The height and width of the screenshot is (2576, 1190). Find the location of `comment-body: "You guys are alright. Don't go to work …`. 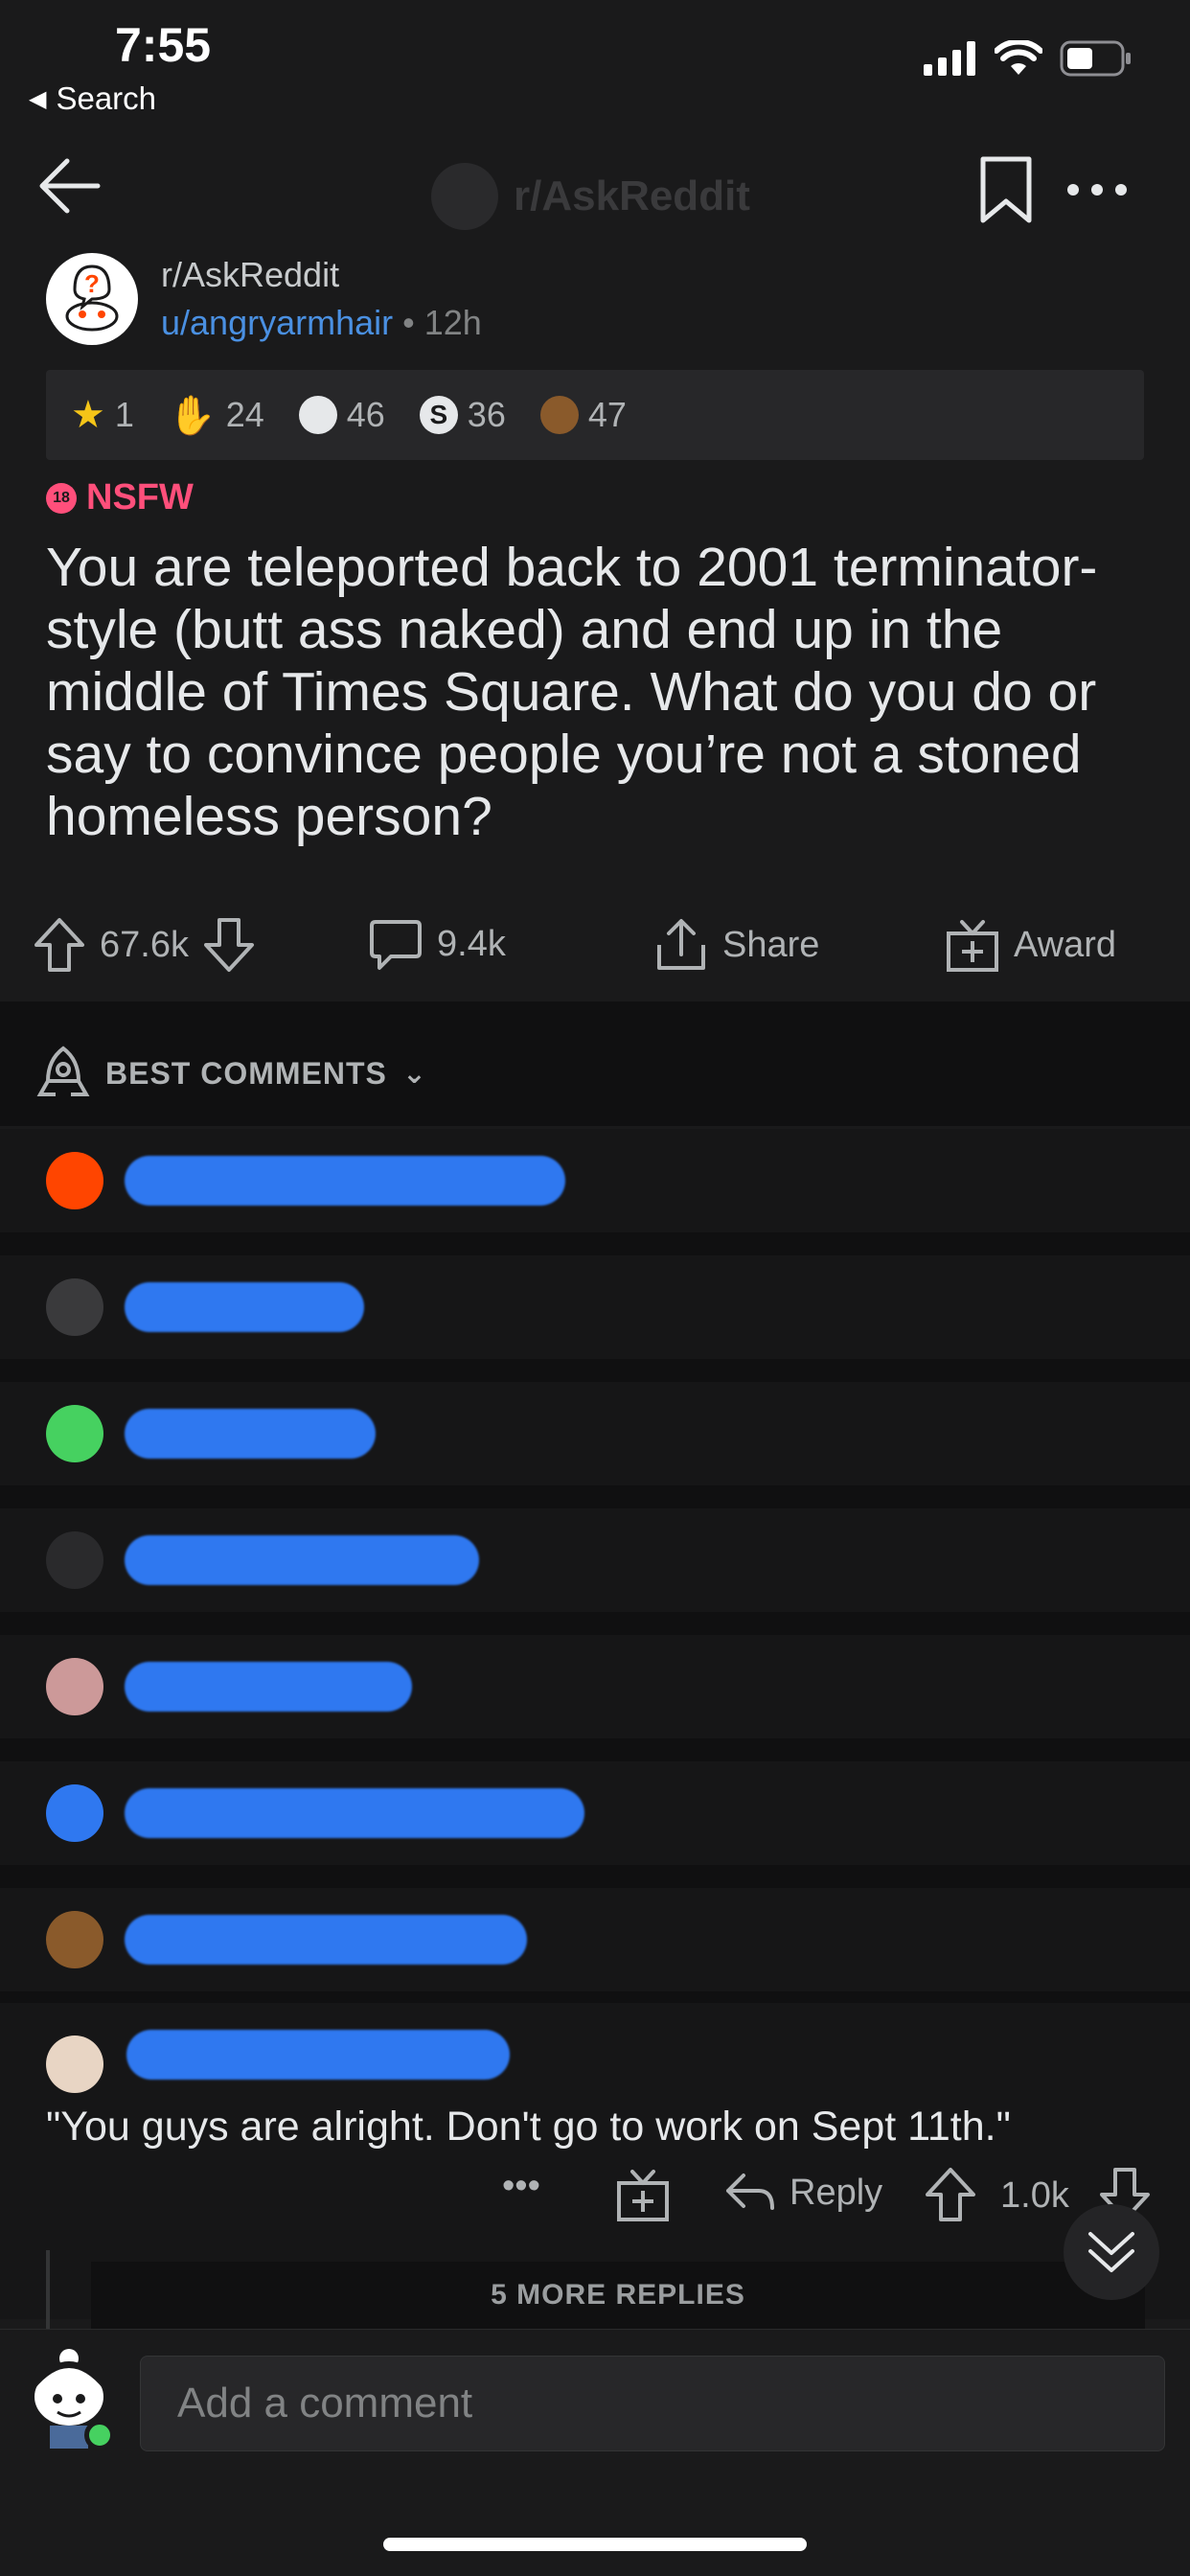

comment-body: "You guys are alright. Don't go to work … is located at coordinates (528, 2127).